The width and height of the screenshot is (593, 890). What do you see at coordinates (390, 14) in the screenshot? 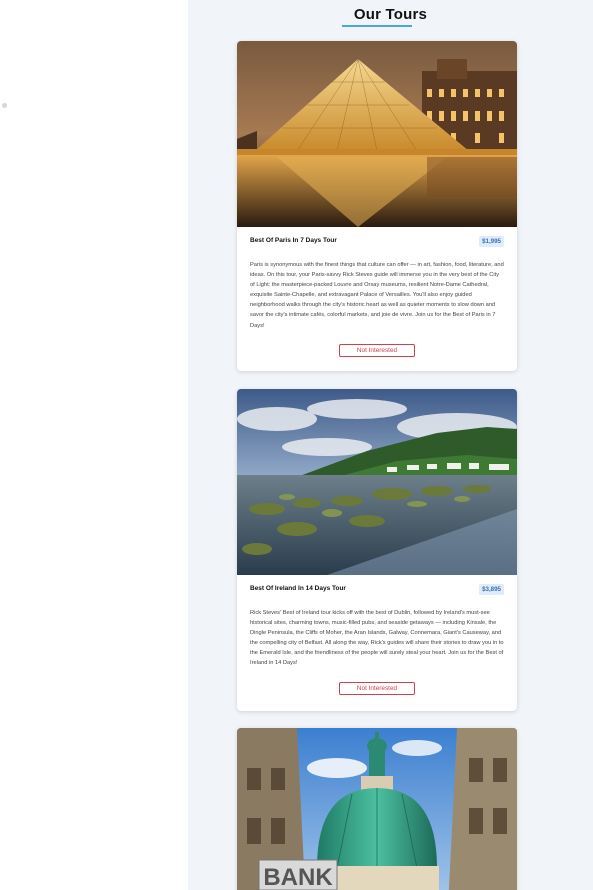
I see `page-title: Our Tours` at bounding box center [390, 14].